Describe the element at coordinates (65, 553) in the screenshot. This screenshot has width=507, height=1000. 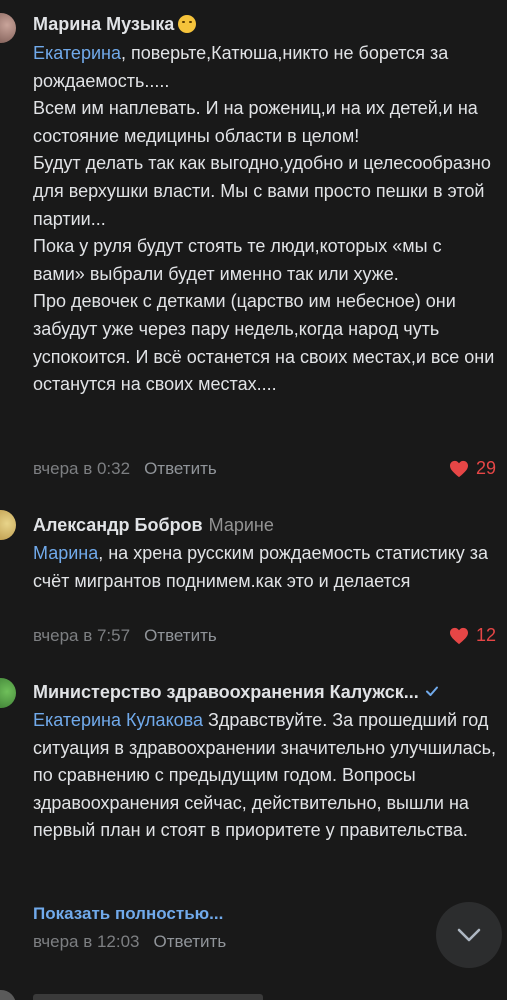
I see `mention-link: Марина` at that location.